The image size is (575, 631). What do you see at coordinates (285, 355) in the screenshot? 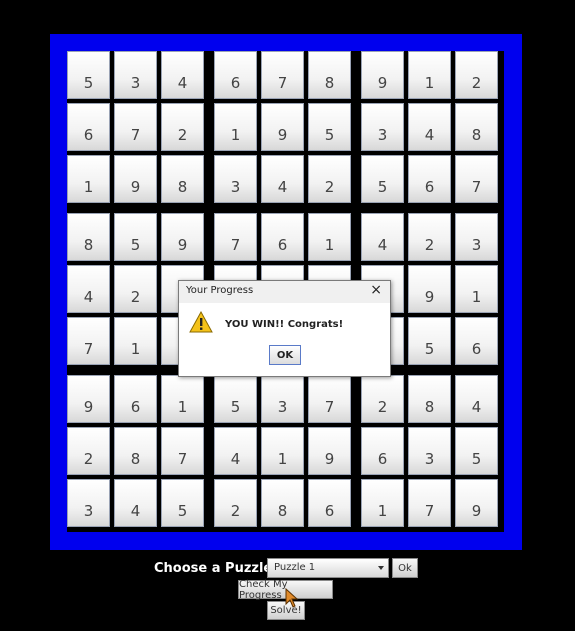
I see `dialog-ok-button: OK` at bounding box center [285, 355].